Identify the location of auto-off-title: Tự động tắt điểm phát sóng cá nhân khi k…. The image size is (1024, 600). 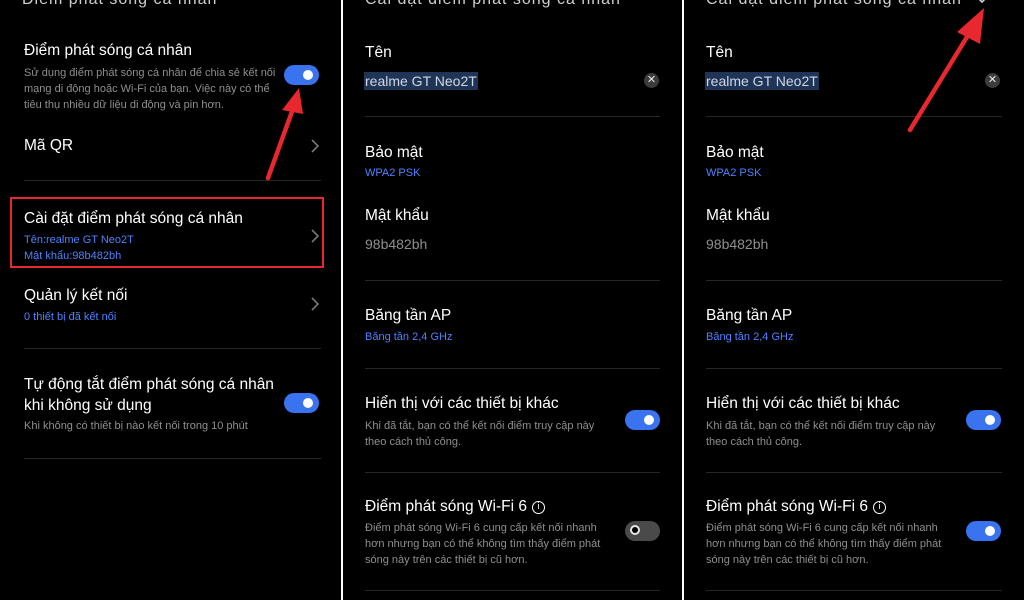
(149, 395).